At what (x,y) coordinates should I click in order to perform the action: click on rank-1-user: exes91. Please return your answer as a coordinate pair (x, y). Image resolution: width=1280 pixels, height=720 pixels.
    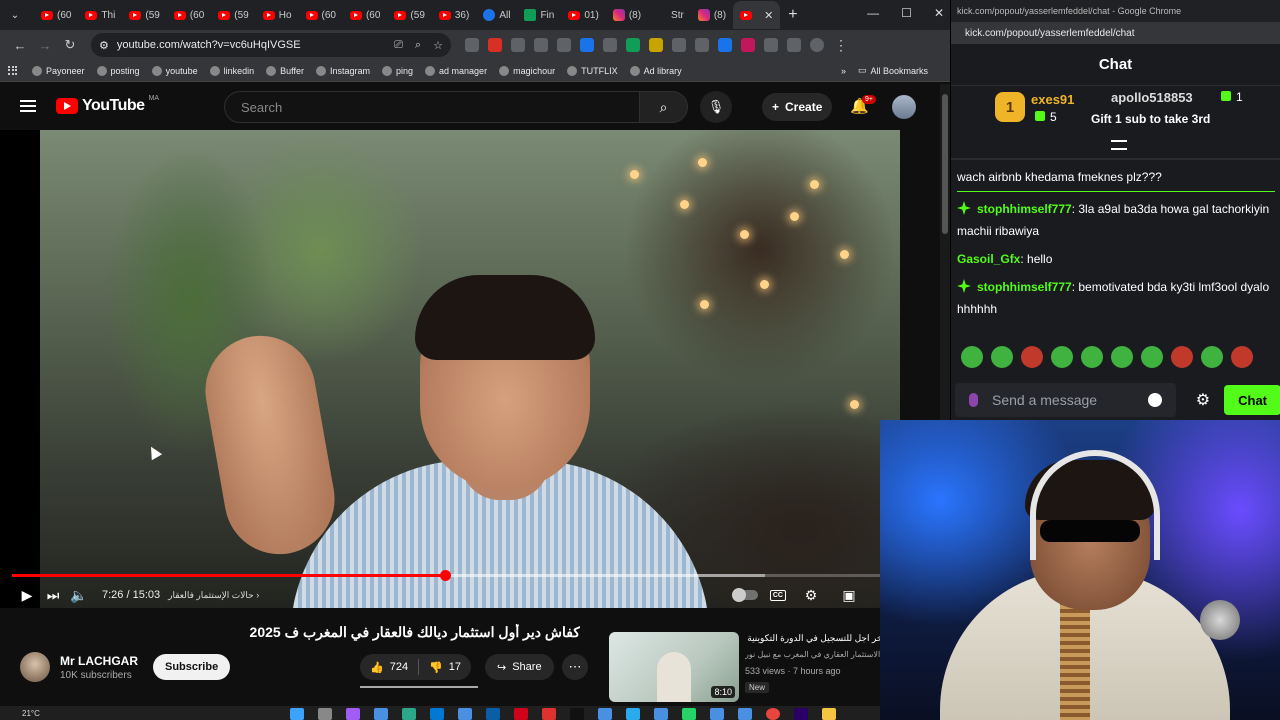
    Looking at the image, I should click on (1052, 99).